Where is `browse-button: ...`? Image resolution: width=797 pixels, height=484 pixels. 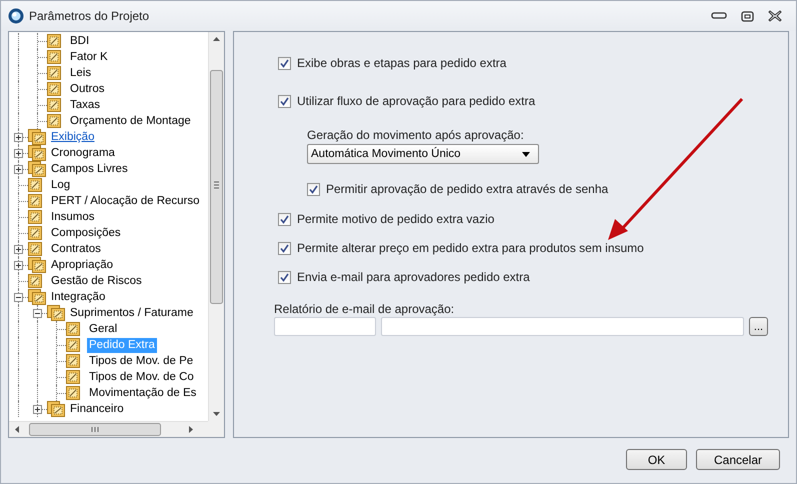
browse-button: ... is located at coordinates (758, 326).